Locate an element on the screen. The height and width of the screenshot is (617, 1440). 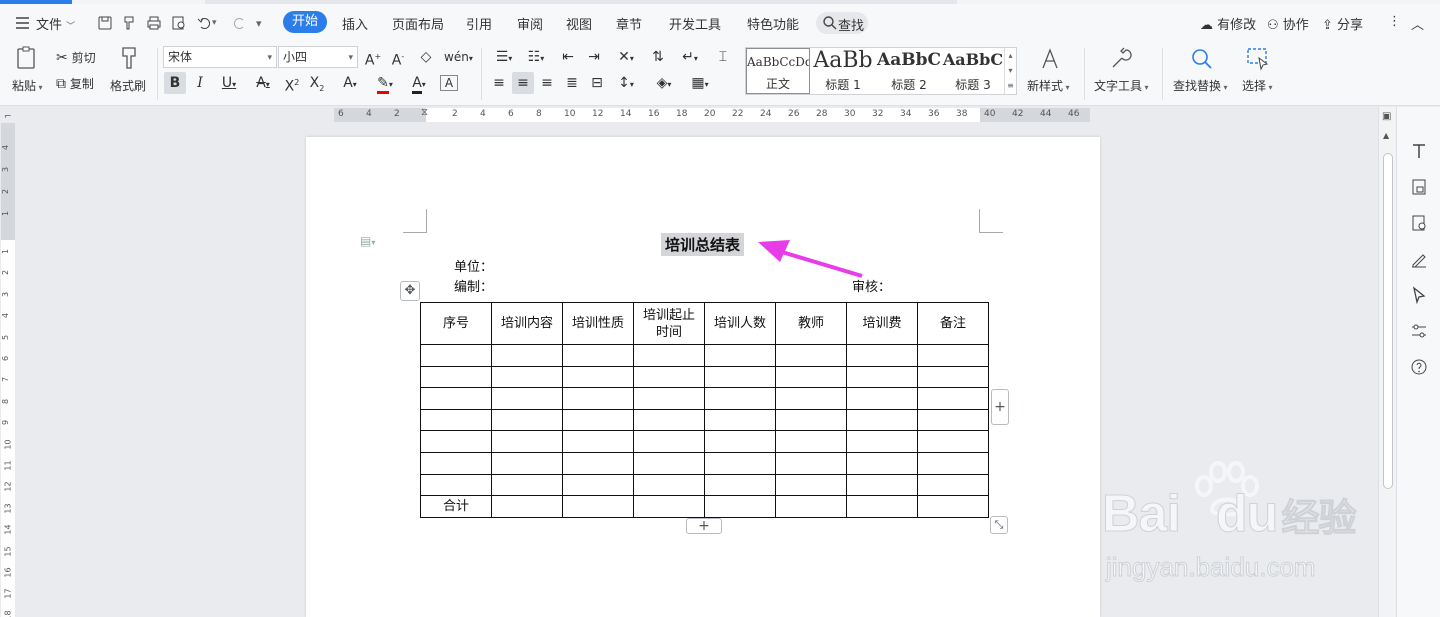
format-painter-icon is located at coordinates (129, 59).